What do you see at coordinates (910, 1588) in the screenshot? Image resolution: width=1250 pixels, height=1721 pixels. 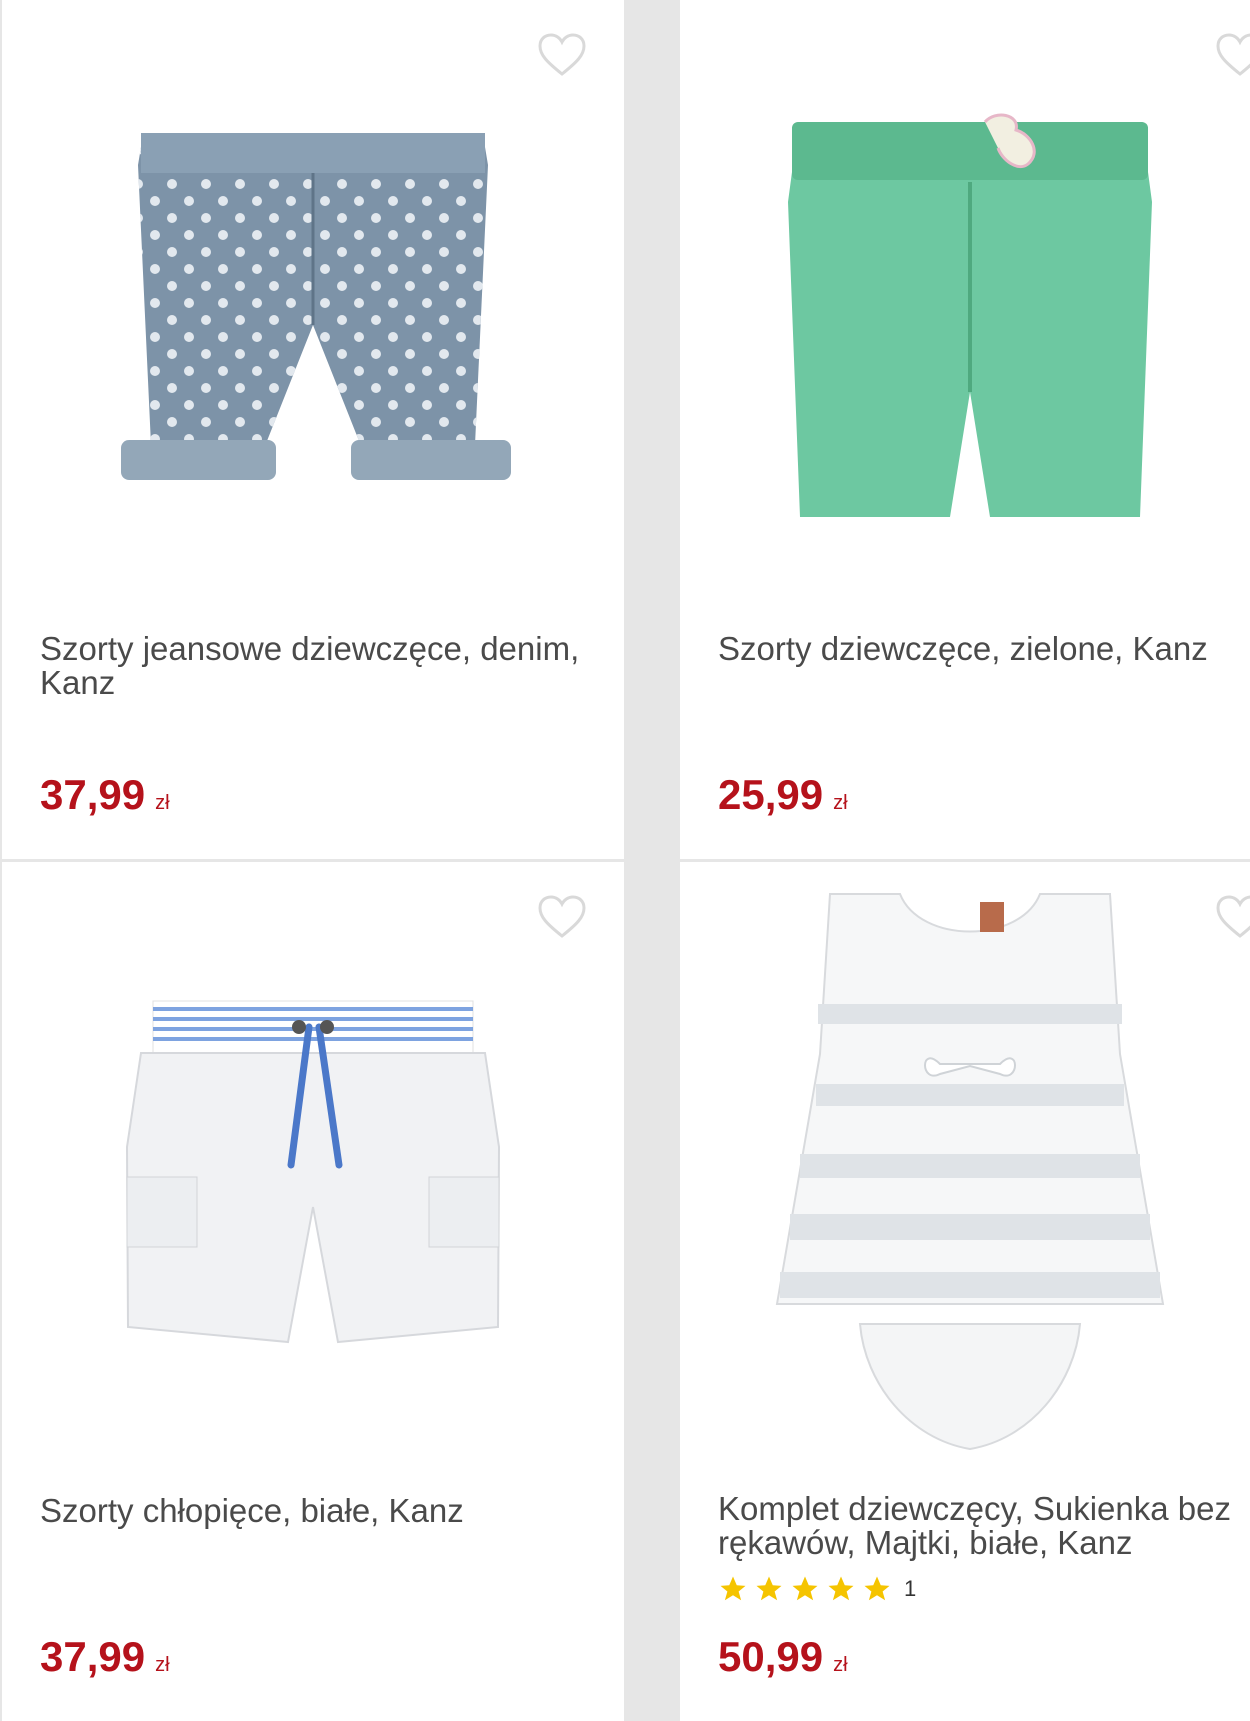 I see `rating-count: 1` at bounding box center [910, 1588].